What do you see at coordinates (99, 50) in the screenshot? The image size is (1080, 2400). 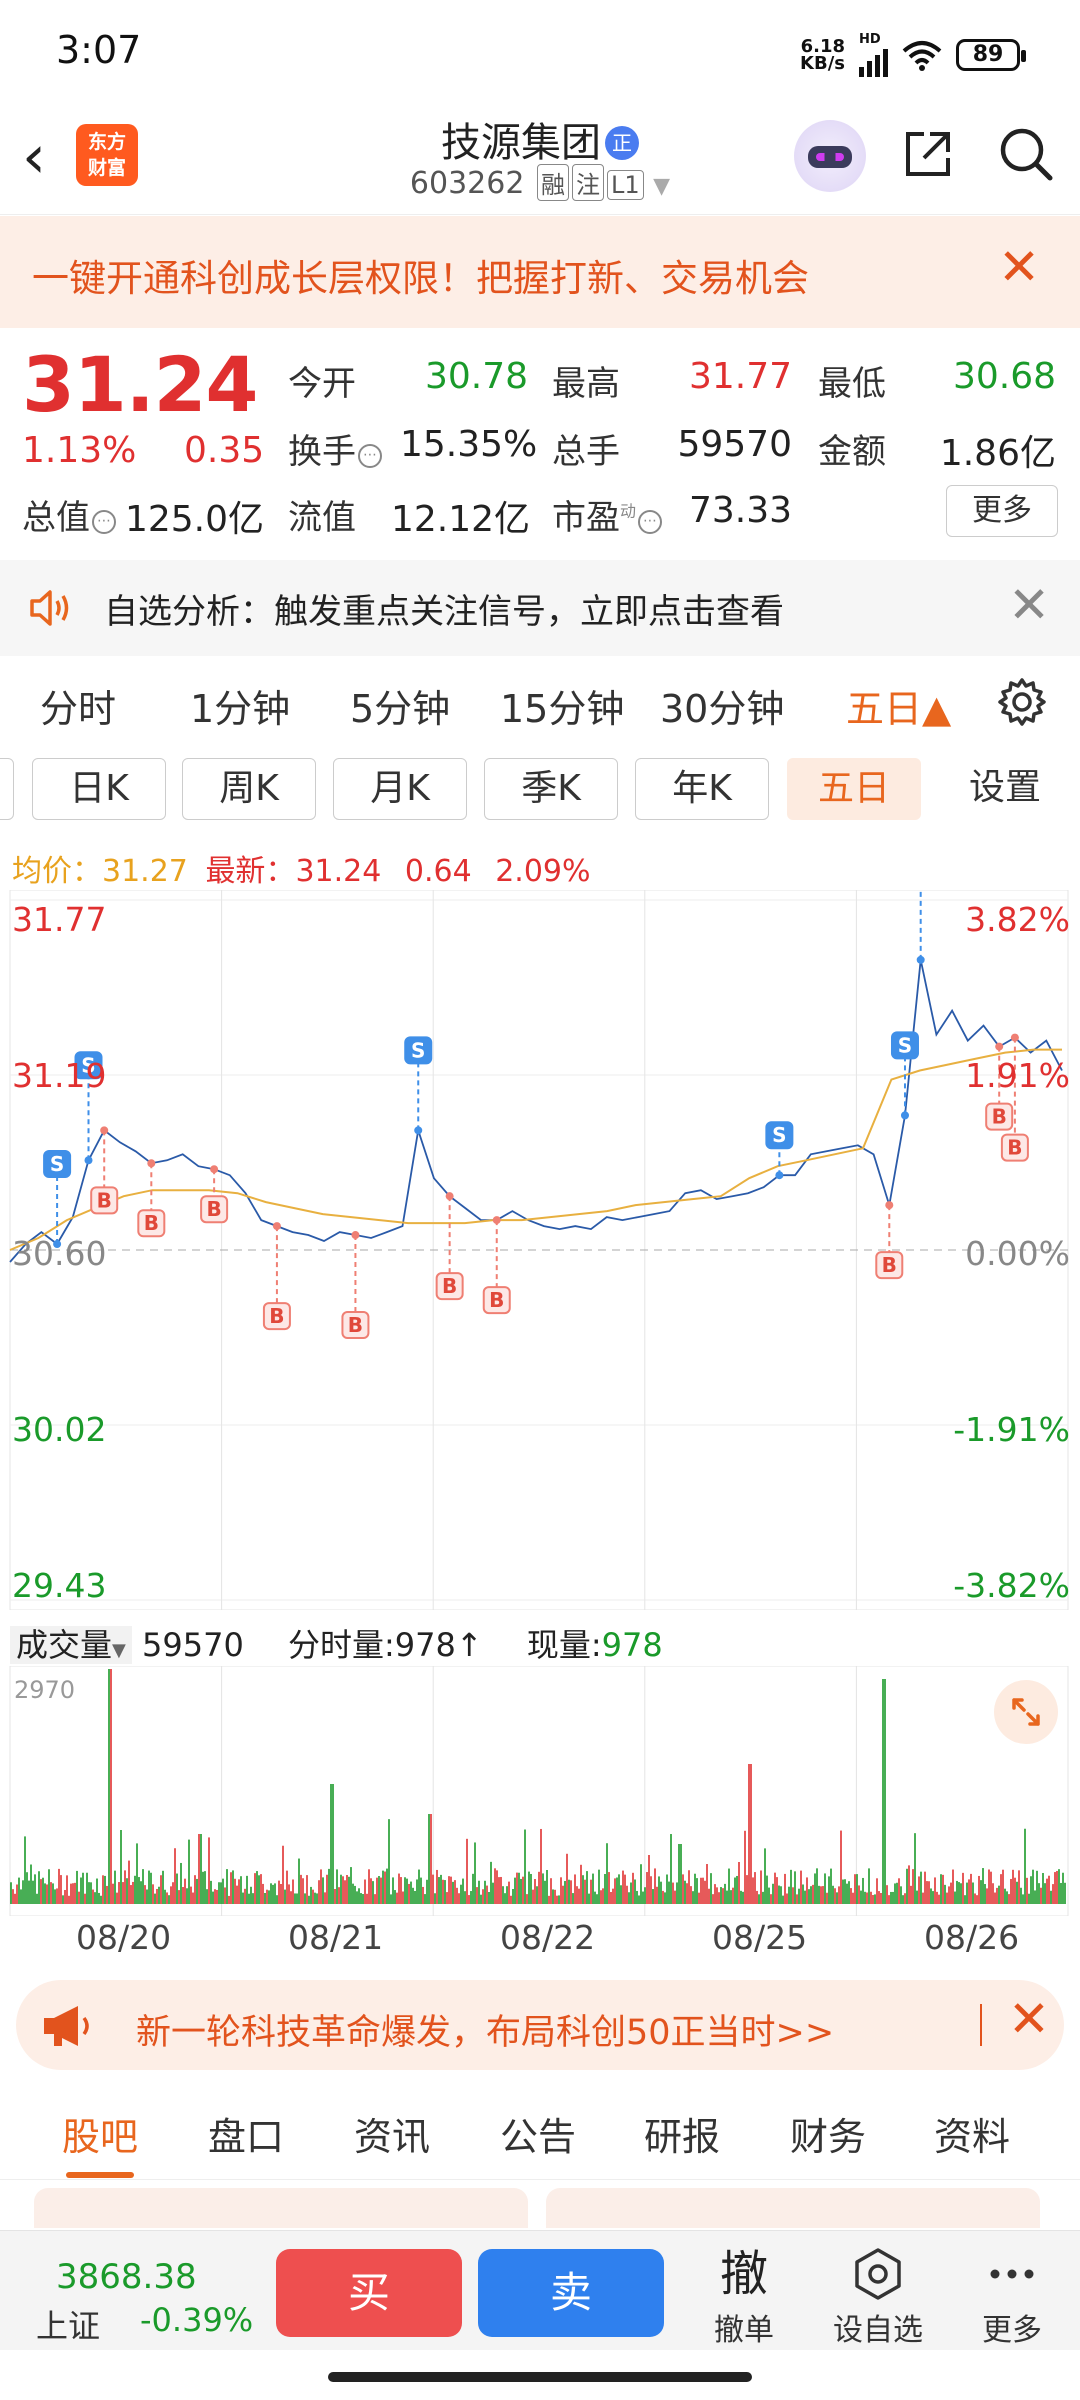 I see `clock: 3:07` at bounding box center [99, 50].